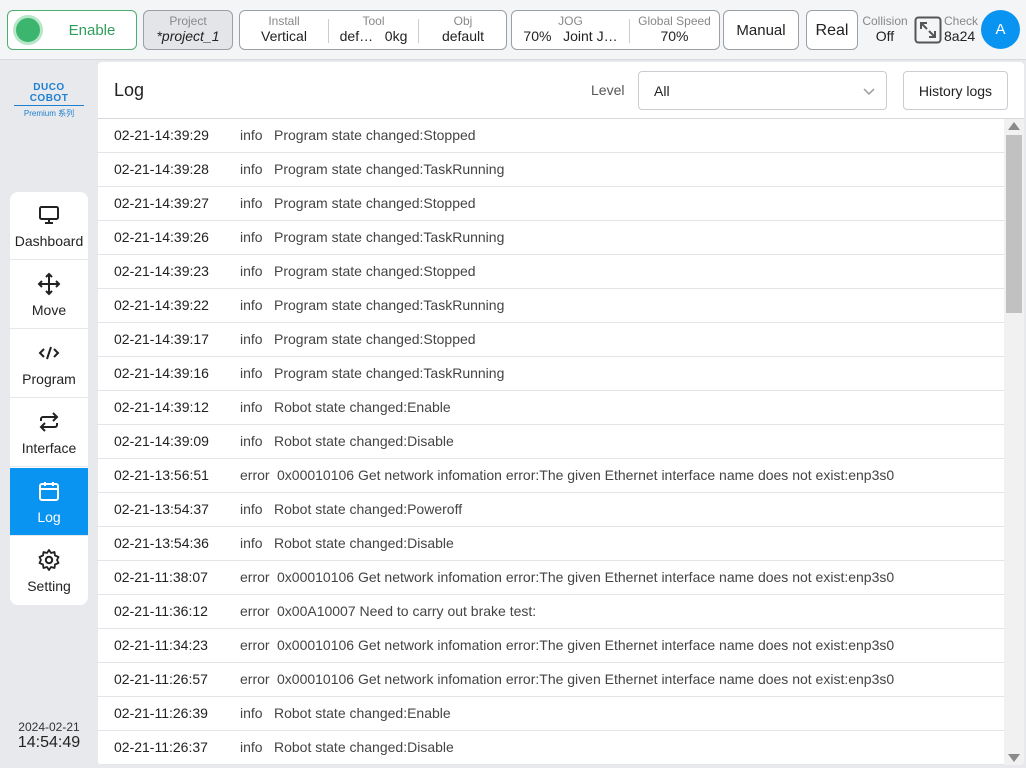 The width and height of the screenshot is (1026, 768). Describe the element at coordinates (72, 30) in the screenshot. I see `enable-button: Enable` at that location.